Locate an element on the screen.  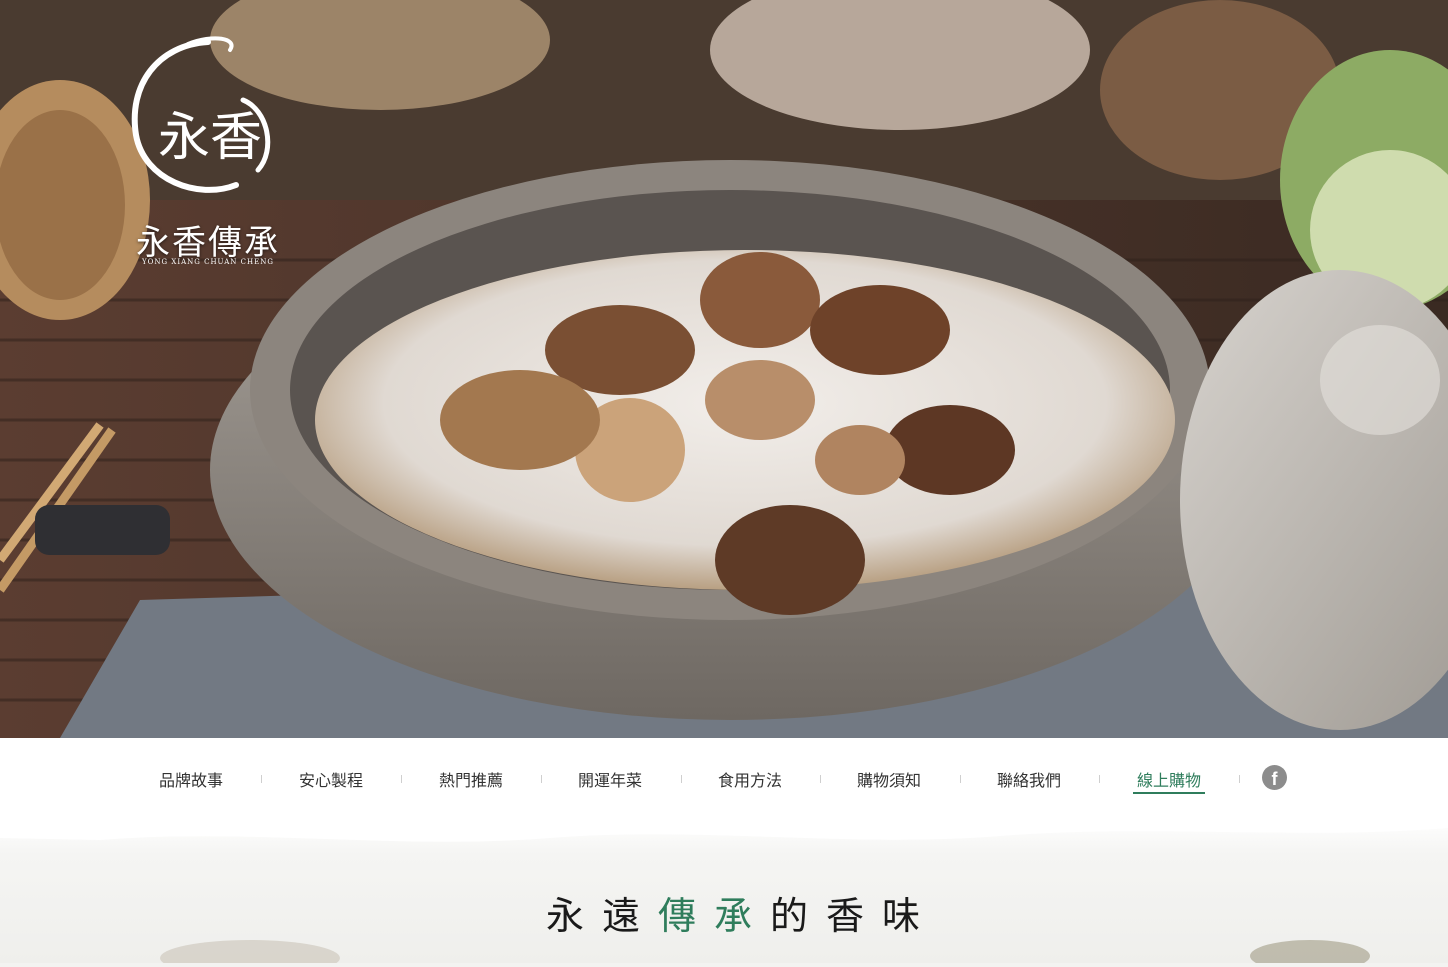
nav-item-hot-picks: 熱門推薦 is located at coordinates (471, 780).